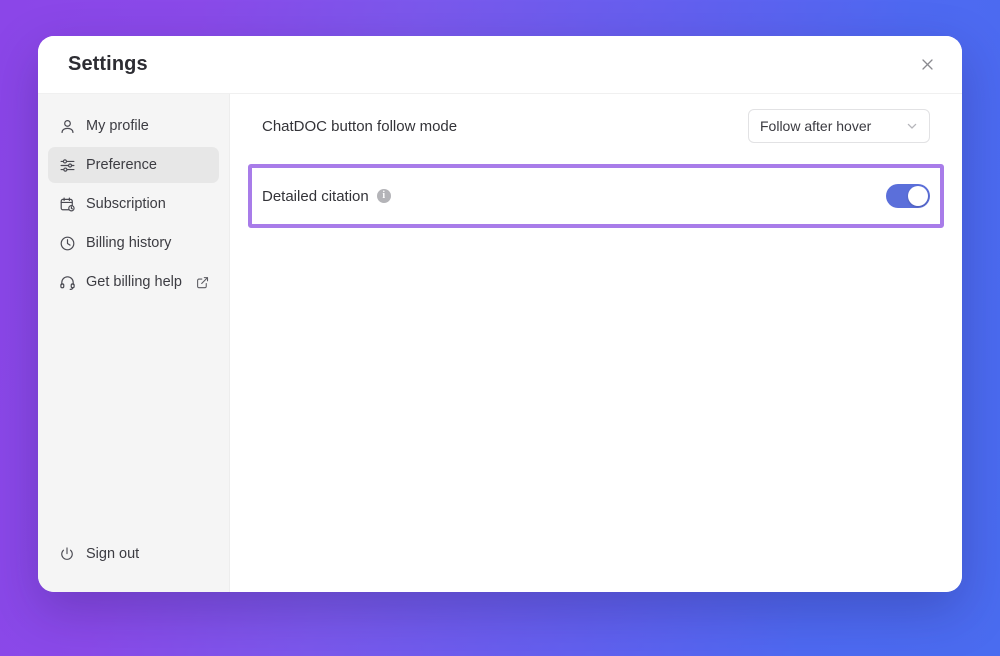 The height and width of the screenshot is (656, 1000). What do you see at coordinates (360, 126) in the screenshot?
I see `setting-label: ChatDOC button follow mode` at bounding box center [360, 126].